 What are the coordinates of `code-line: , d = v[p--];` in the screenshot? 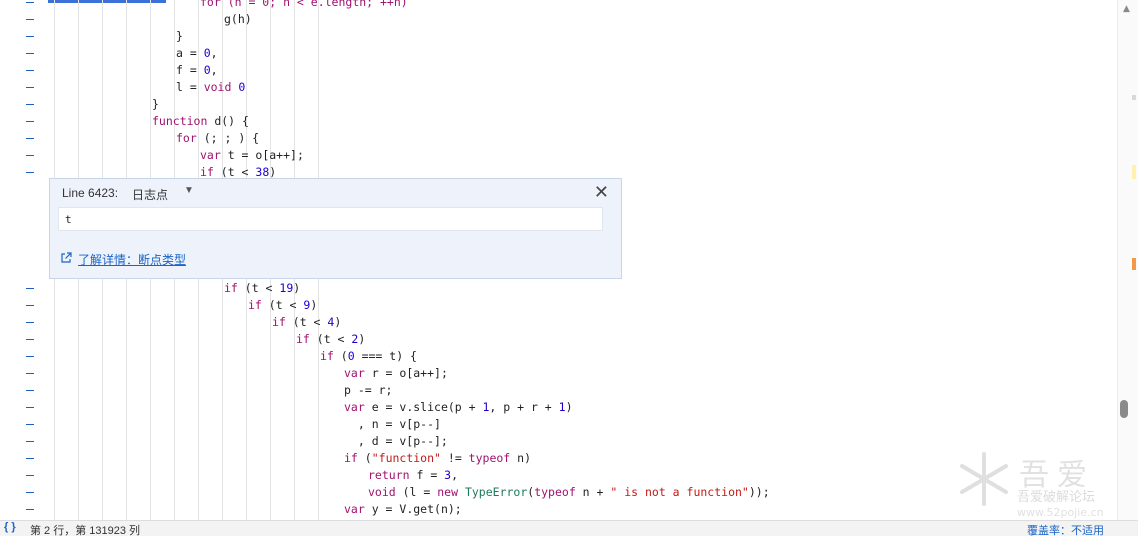 It's located at (396, 441).